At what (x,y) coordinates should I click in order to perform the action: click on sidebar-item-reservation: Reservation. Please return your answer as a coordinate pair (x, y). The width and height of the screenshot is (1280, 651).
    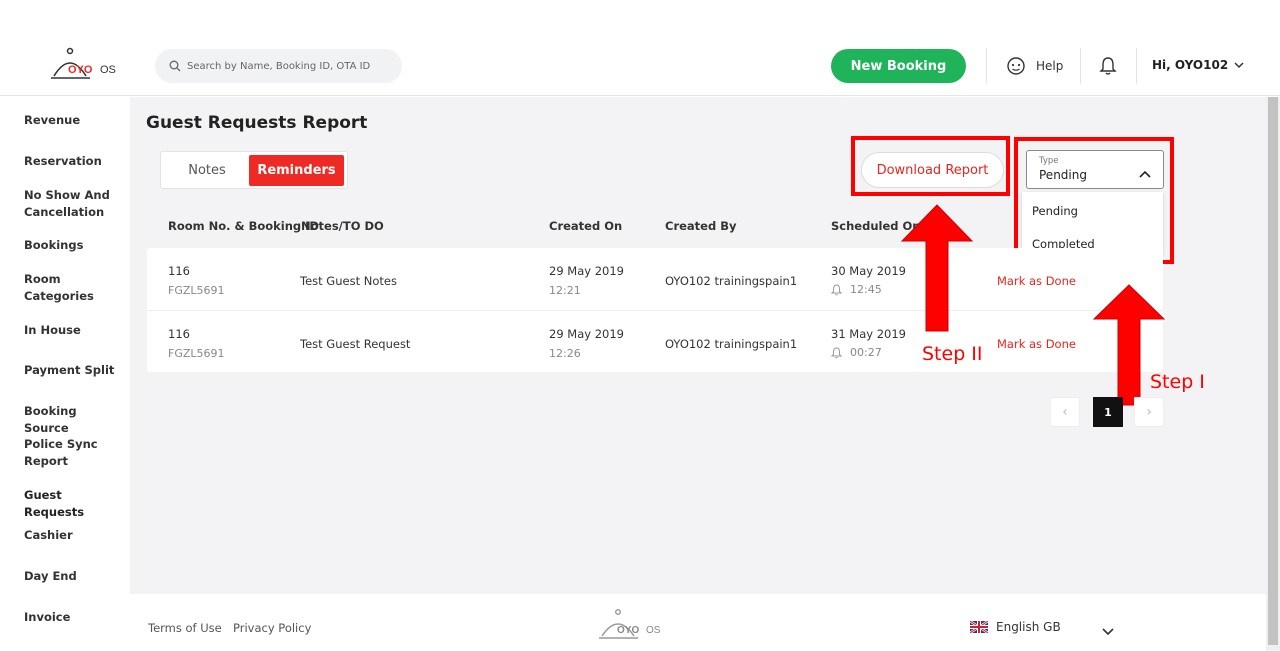
    Looking at the image, I should click on (74, 161).